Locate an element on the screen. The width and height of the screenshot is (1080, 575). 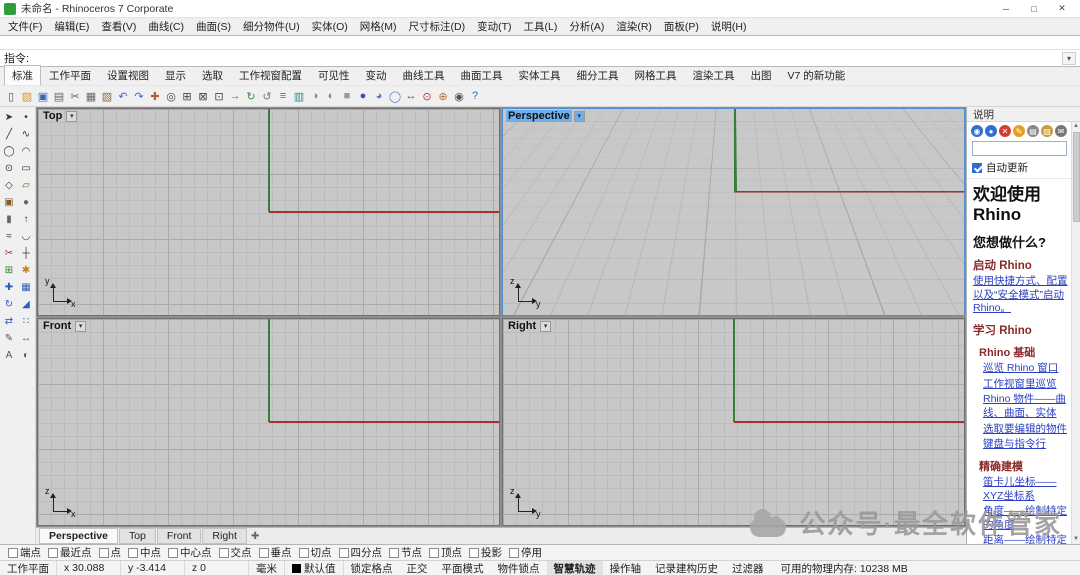
viewport-tab: Right is located at coordinates (224, 536).